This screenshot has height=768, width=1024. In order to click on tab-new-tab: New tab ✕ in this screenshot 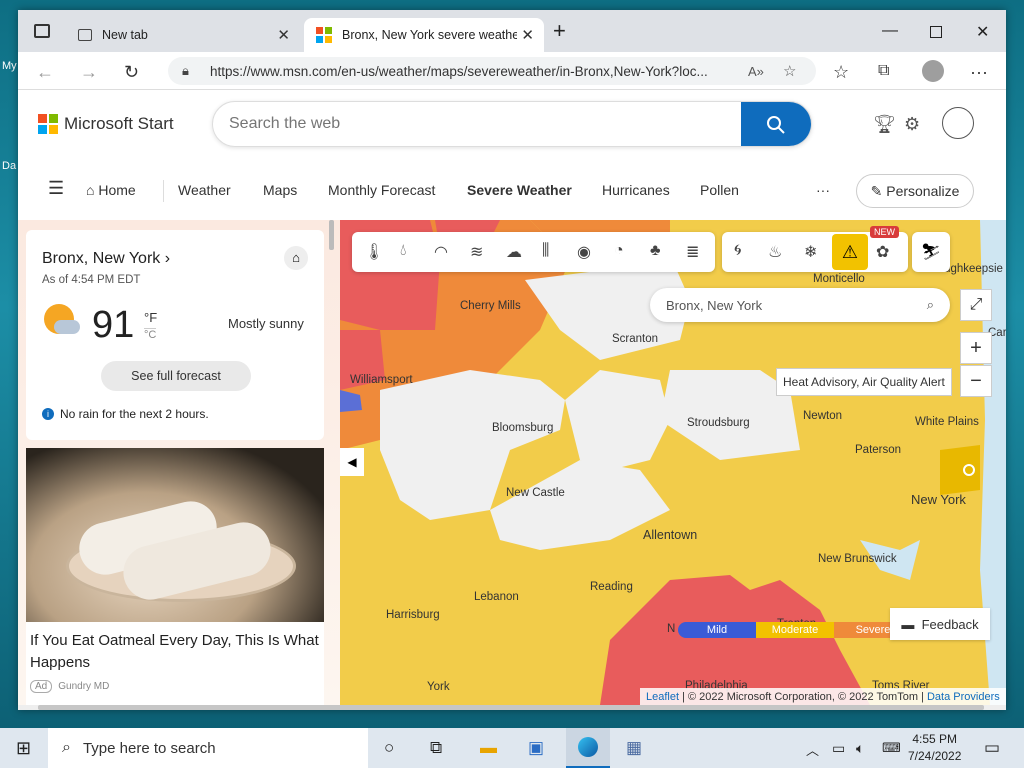, I will do `click(183, 35)`.